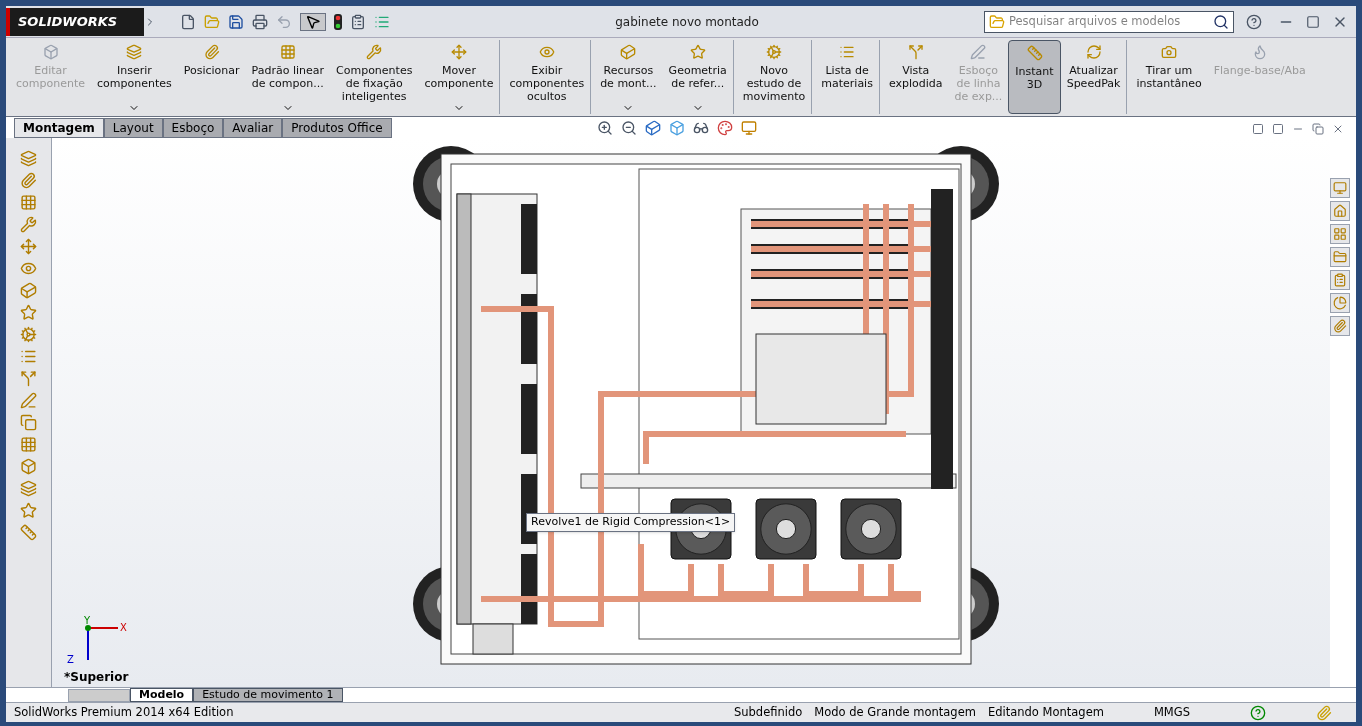 Image resolution: width=1362 pixels, height=726 pixels. What do you see at coordinates (253, 128) in the screenshot?
I see `command-tab: Avaliar` at bounding box center [253, 128].